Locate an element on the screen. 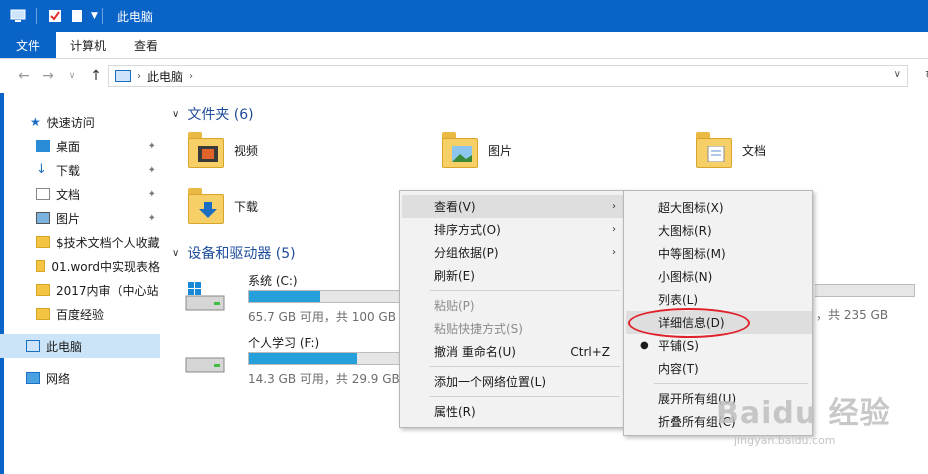 The width and height of the screenshot is (928, 474). quick-access-toolbar: ▼ is located at coordinates (49, 16).